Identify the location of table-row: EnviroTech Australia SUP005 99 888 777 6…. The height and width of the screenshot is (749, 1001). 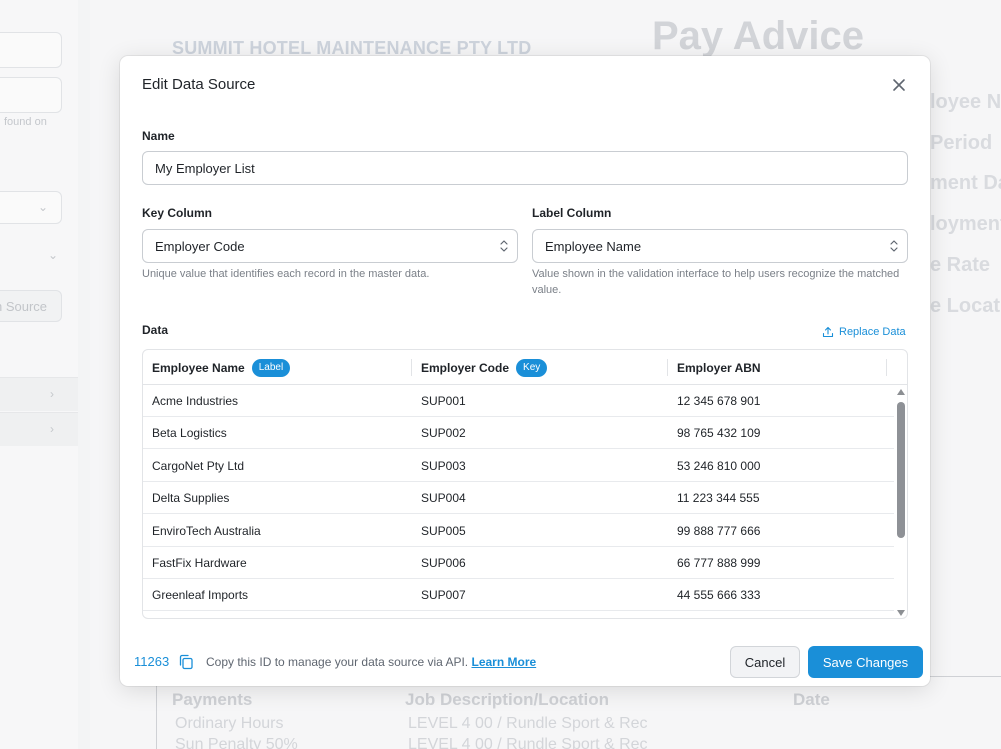
(518, 531).